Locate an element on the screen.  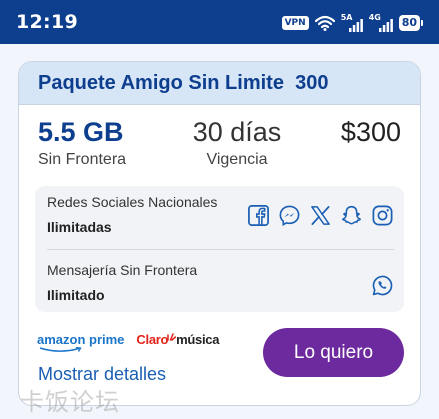
plan-title: Paquete Amigo Sin Limite 300 is located at coordinates (183, 83).